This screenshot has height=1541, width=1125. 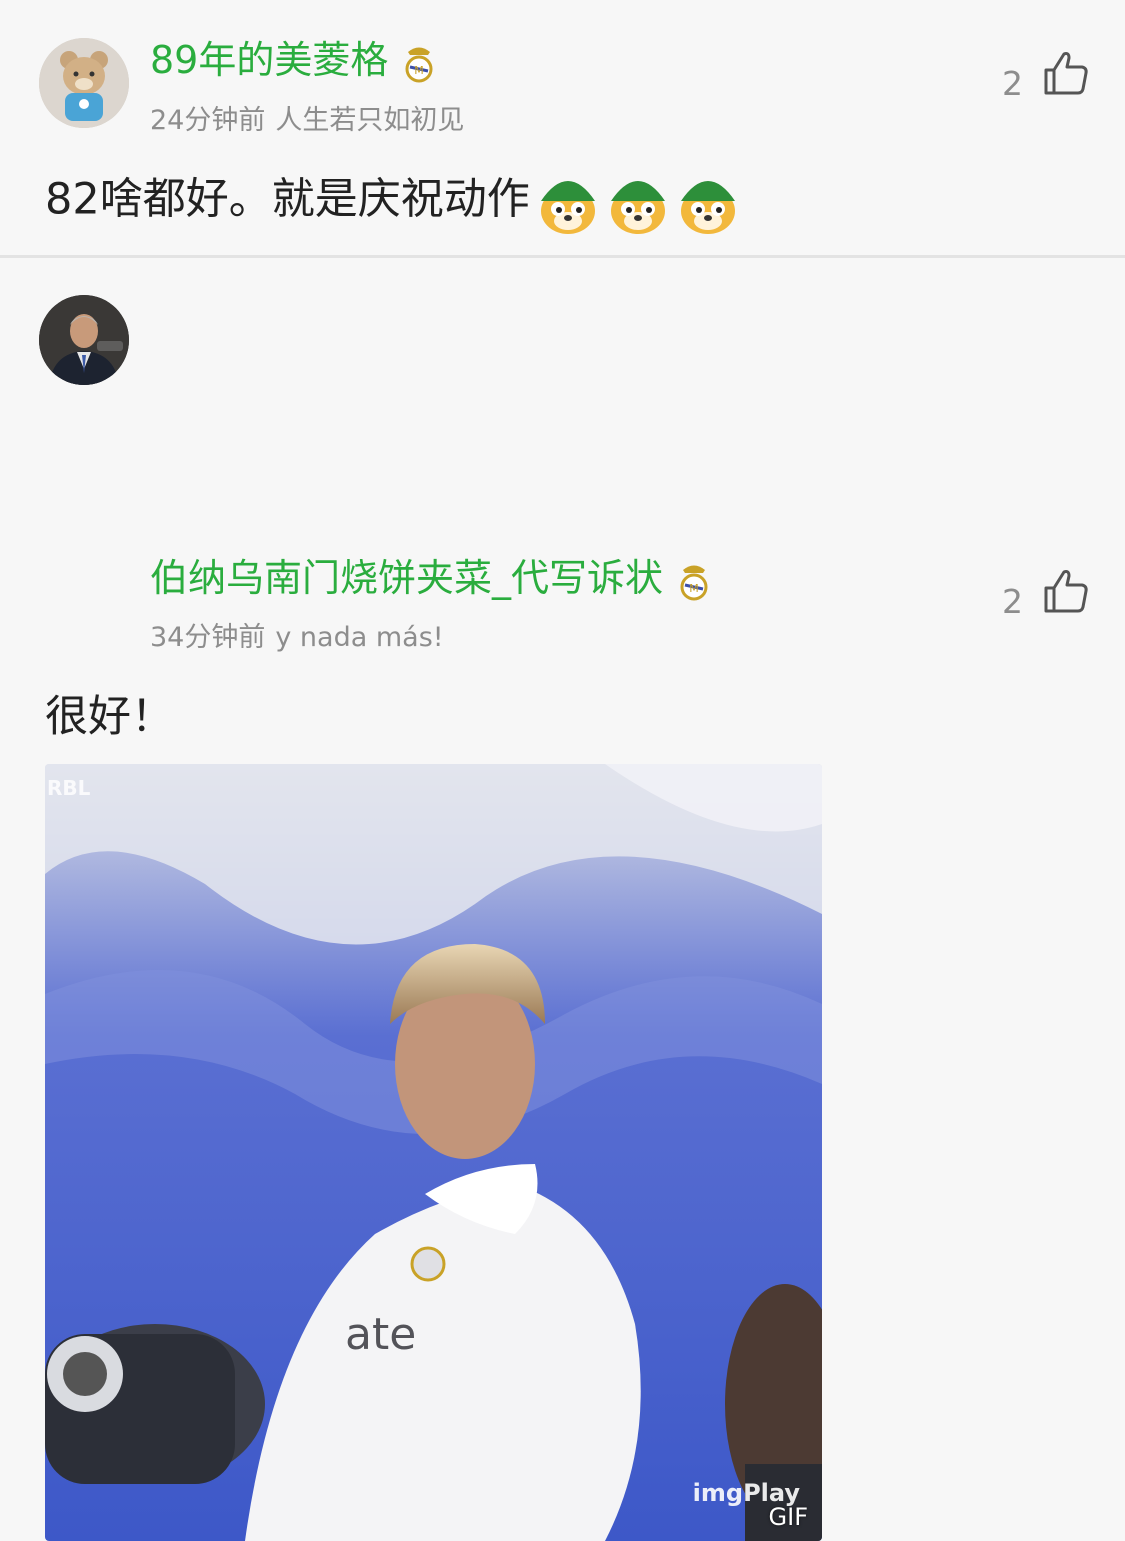 I want to click on comment-meta: 24分钟前 人生若只如初见, so click(x=307, y=117).